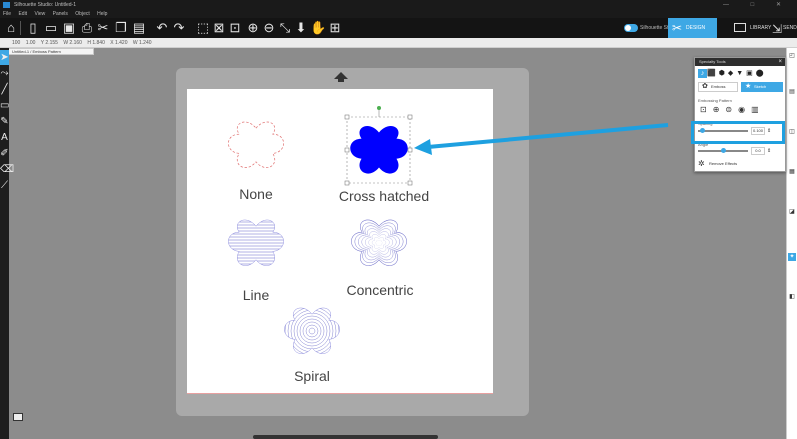 The height and width of the screenshot is (439, 797). Describe the element at coordinates (702, 73) in the screenshot. I see `emboss-tool-icon: ♪` at that location.